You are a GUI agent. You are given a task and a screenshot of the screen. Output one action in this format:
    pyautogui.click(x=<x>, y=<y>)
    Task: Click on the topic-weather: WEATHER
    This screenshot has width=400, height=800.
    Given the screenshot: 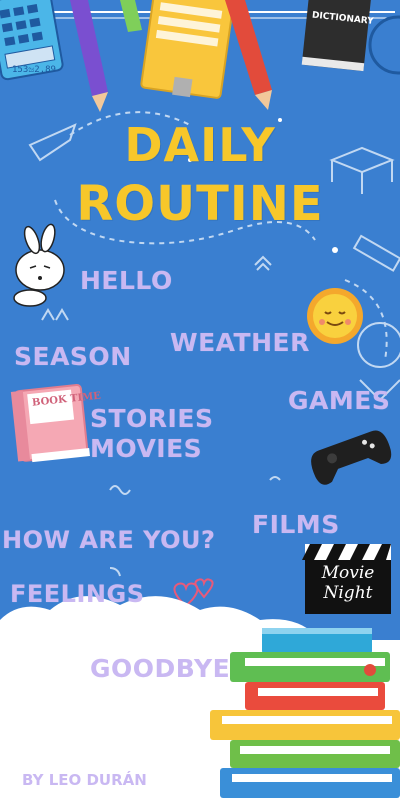 What is the action you would take?
    pyautogui.click(x=240, y=342)
    